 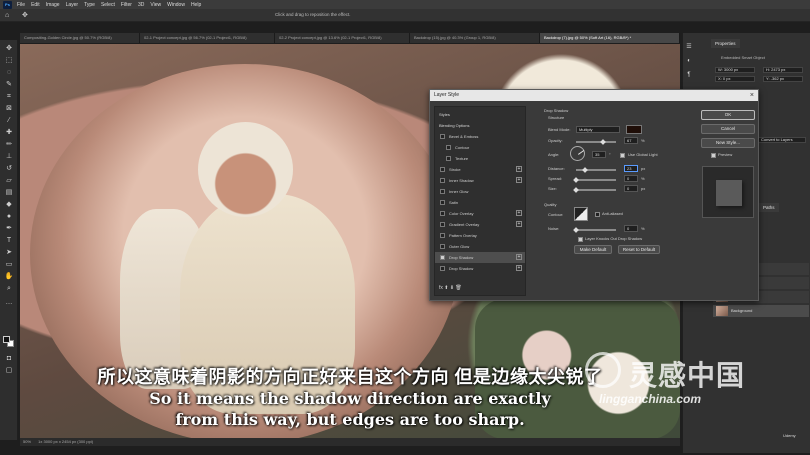 I want to click on spread-slider, so click(x=596, y=180).